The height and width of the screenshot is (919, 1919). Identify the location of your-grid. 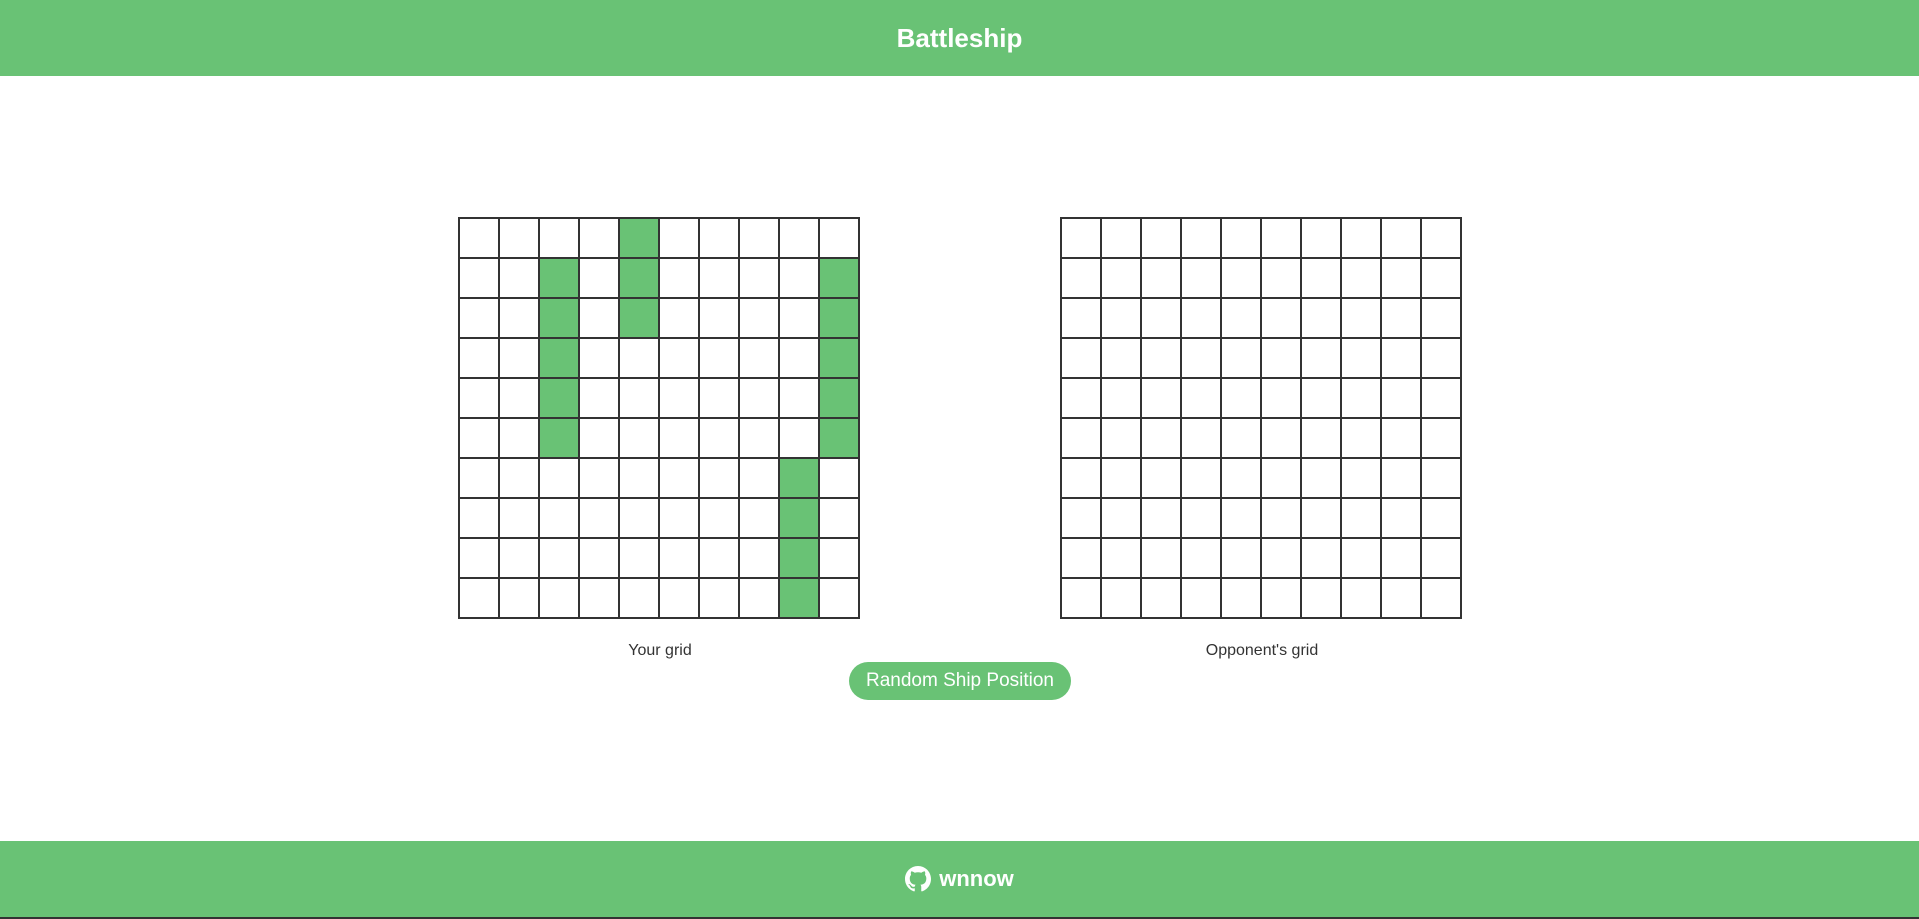
(659, 418).